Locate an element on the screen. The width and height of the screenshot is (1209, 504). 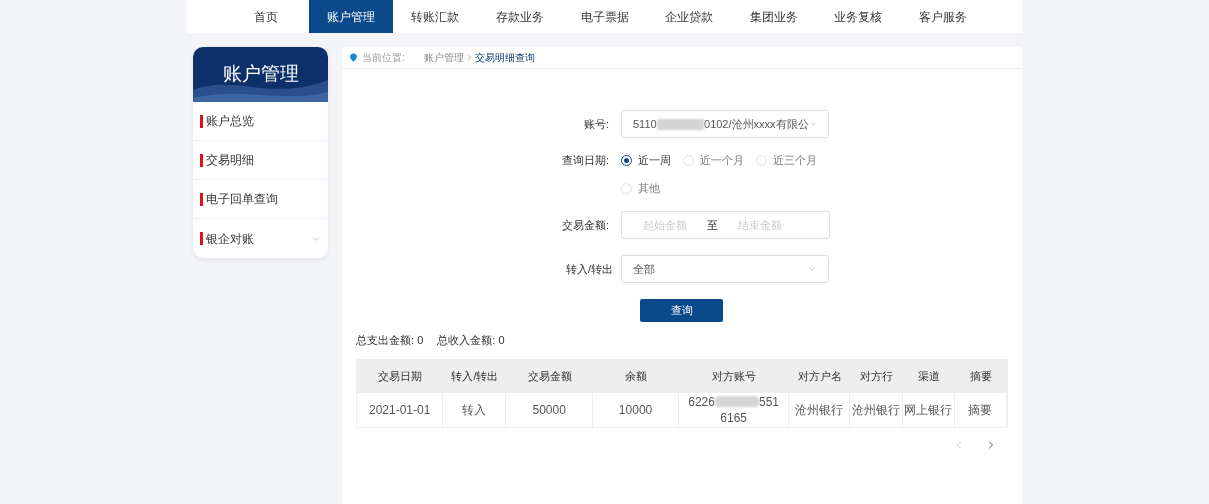
sidebar-label: 账户总览 is located at coordinates (230, 121).